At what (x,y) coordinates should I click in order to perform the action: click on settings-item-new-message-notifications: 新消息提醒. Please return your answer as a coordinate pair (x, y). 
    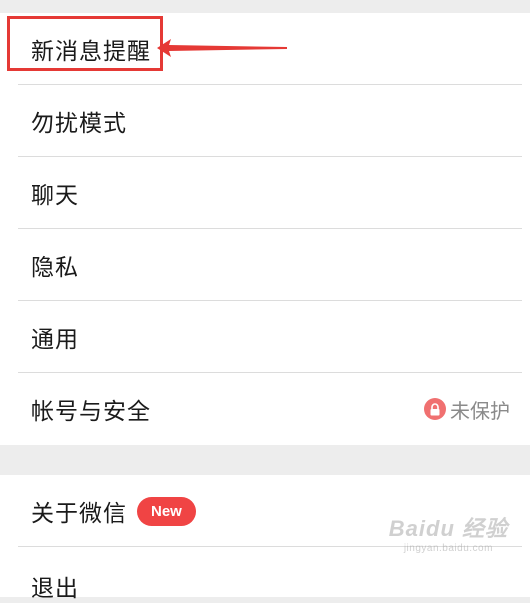
    Looking at the image, I should click on (265, 49).